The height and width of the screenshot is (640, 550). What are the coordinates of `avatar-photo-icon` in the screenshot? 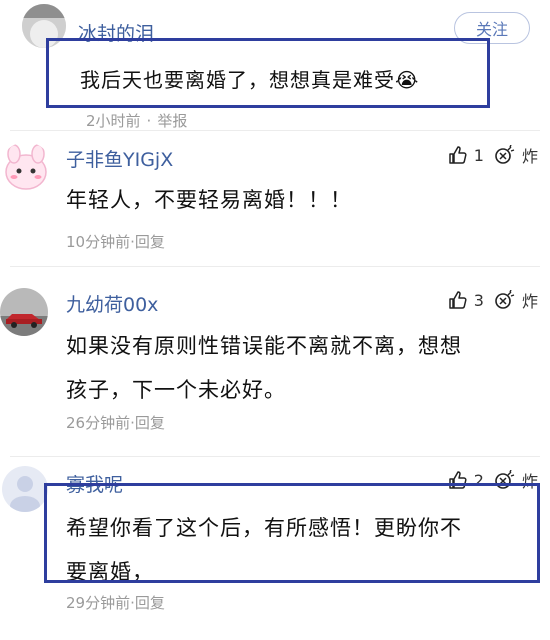 It's located at (44, 26).